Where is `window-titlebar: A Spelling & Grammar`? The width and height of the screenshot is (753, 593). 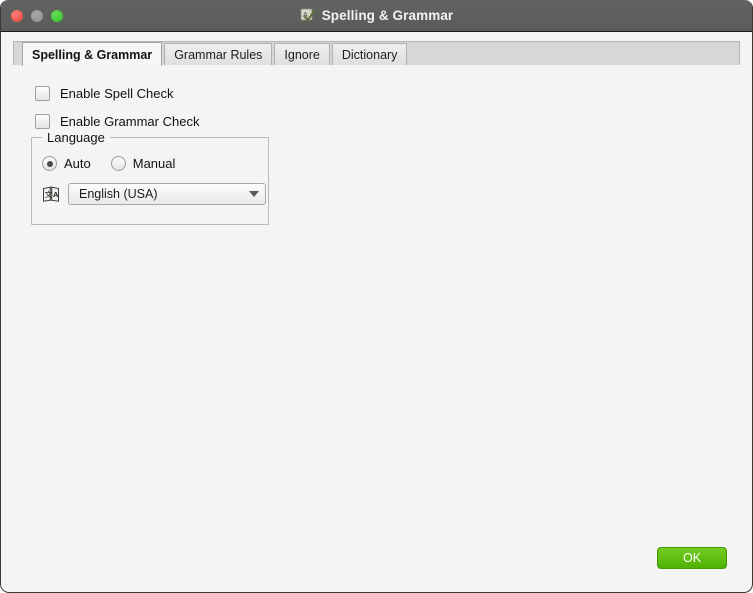
window-titlebar: A Spelling & Grammar is located at coordinates (376, 16).